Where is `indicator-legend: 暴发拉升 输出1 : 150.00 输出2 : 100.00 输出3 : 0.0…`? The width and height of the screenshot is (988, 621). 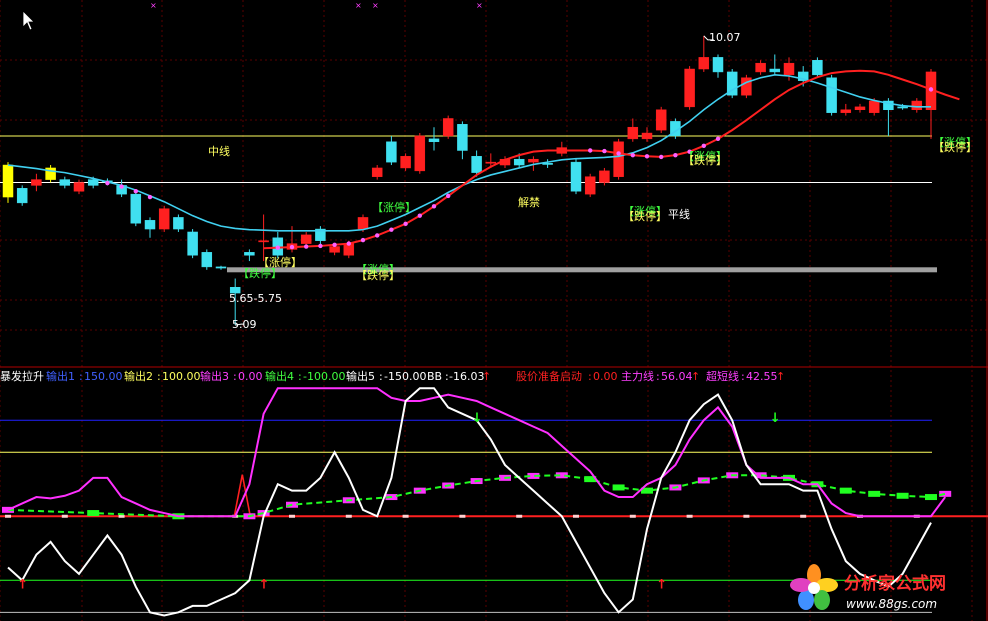 indicator-legend: 暴发拉升 输出1 : 150.00 输出2 : 100.00 输出3 : 0.0… is located at coordinates (392, 376).